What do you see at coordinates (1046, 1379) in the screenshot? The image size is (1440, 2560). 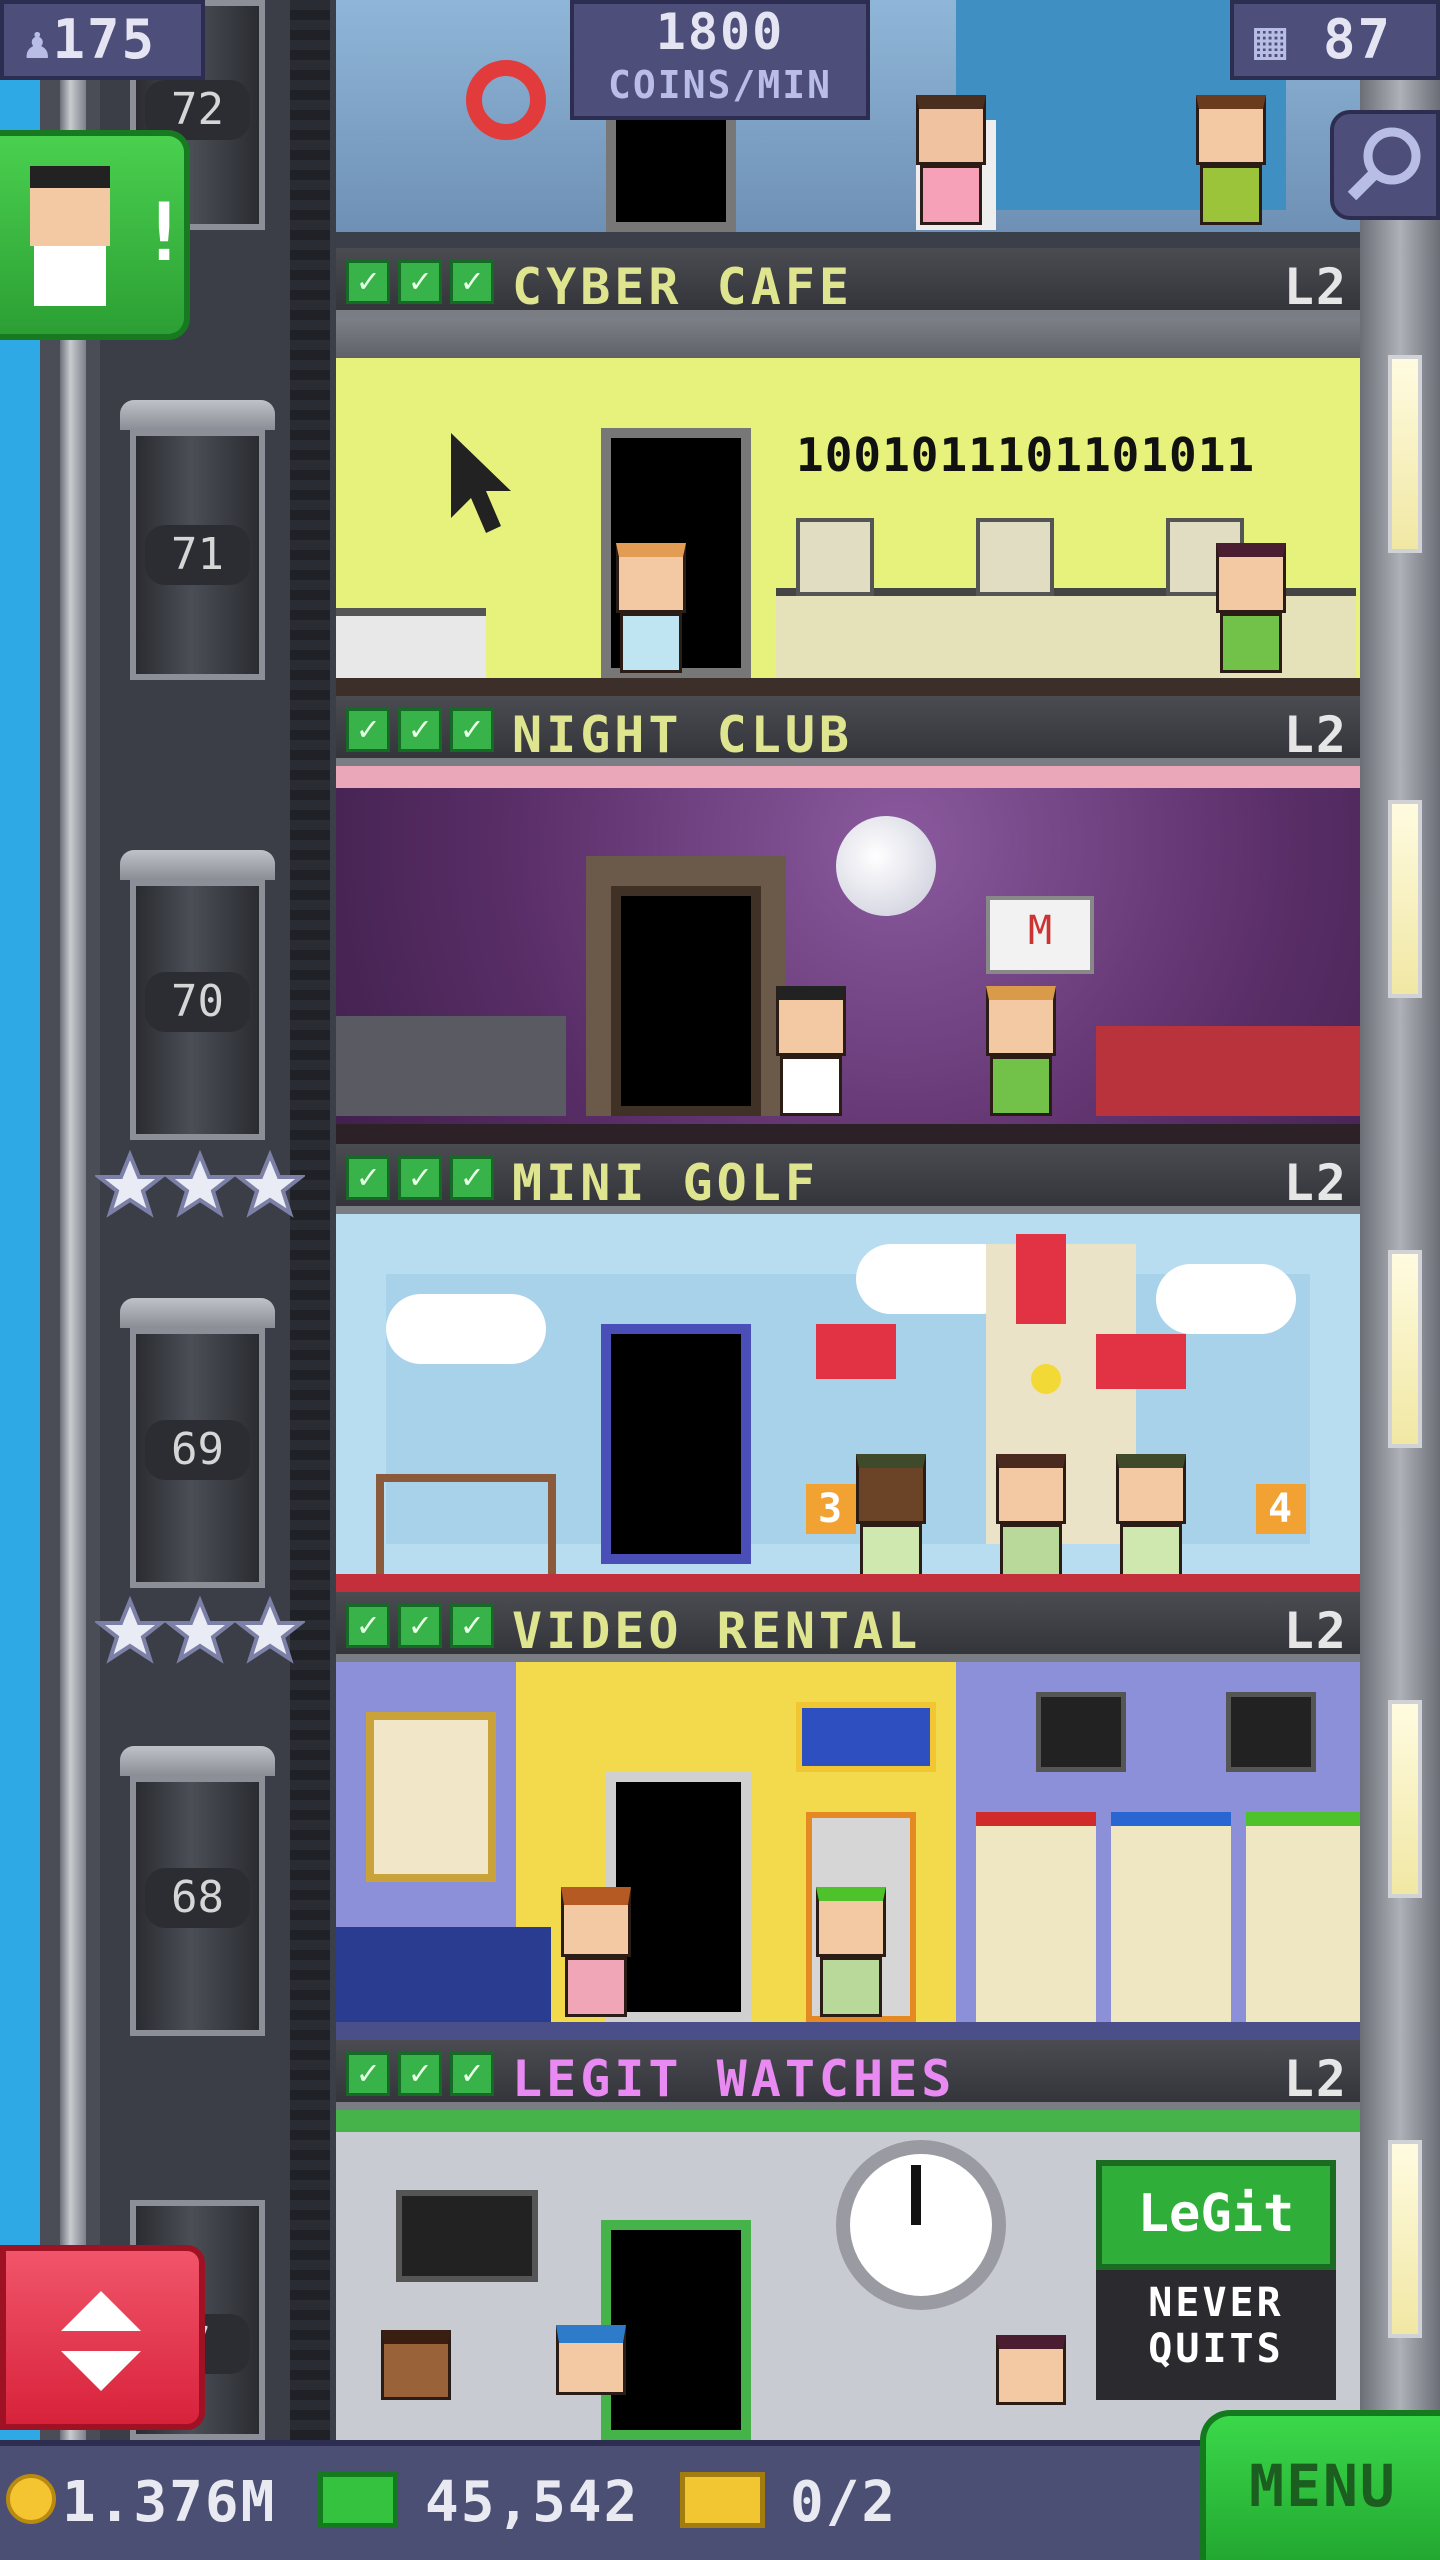 I see `golf-ball` at bounding box center [1046, 1379].